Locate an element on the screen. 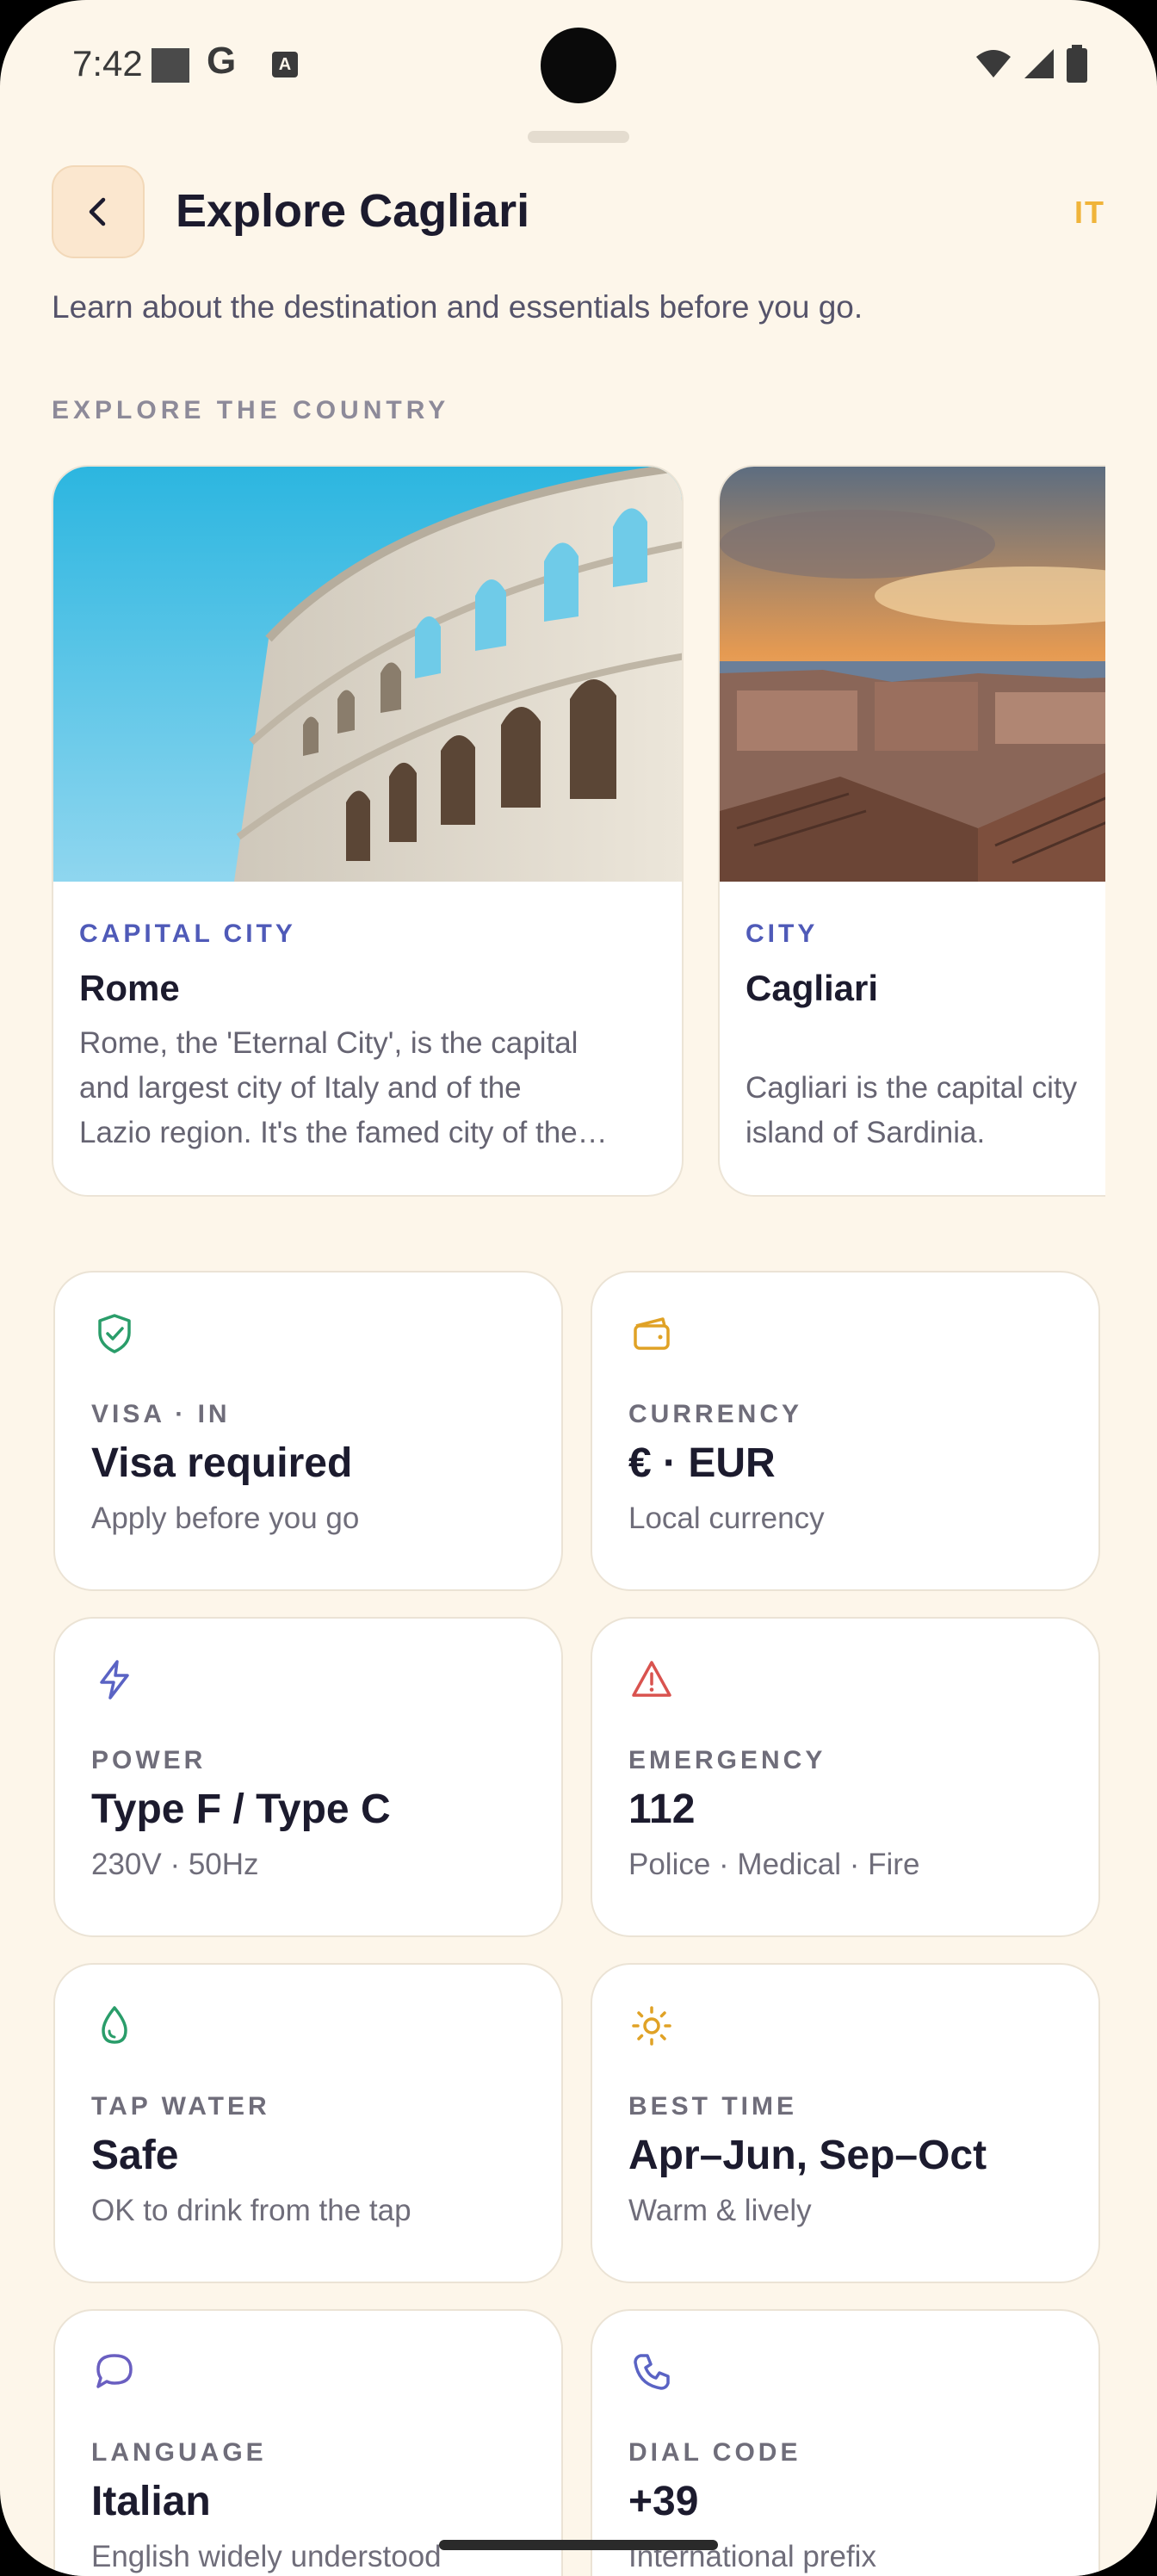 Image resolution: width=1157 pixels, height=2576 pixels. place-kind: CITY is located at coordinates (782, 934).